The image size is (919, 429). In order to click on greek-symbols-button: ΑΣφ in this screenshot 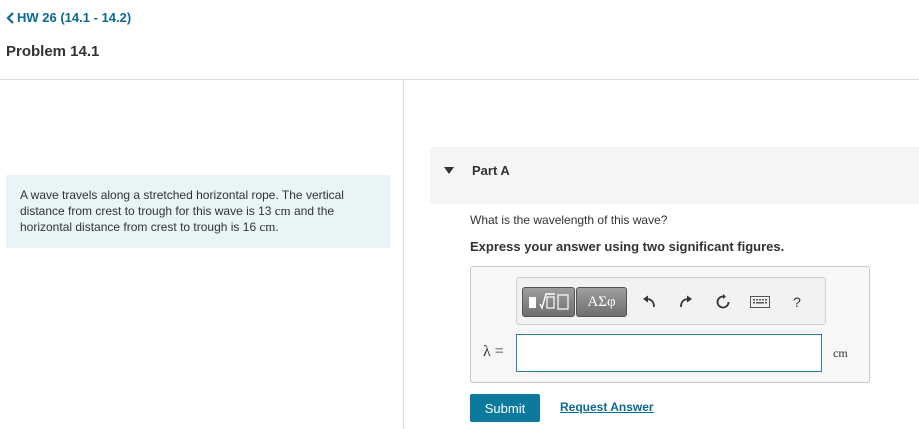, I will do `click(601, 302)`.